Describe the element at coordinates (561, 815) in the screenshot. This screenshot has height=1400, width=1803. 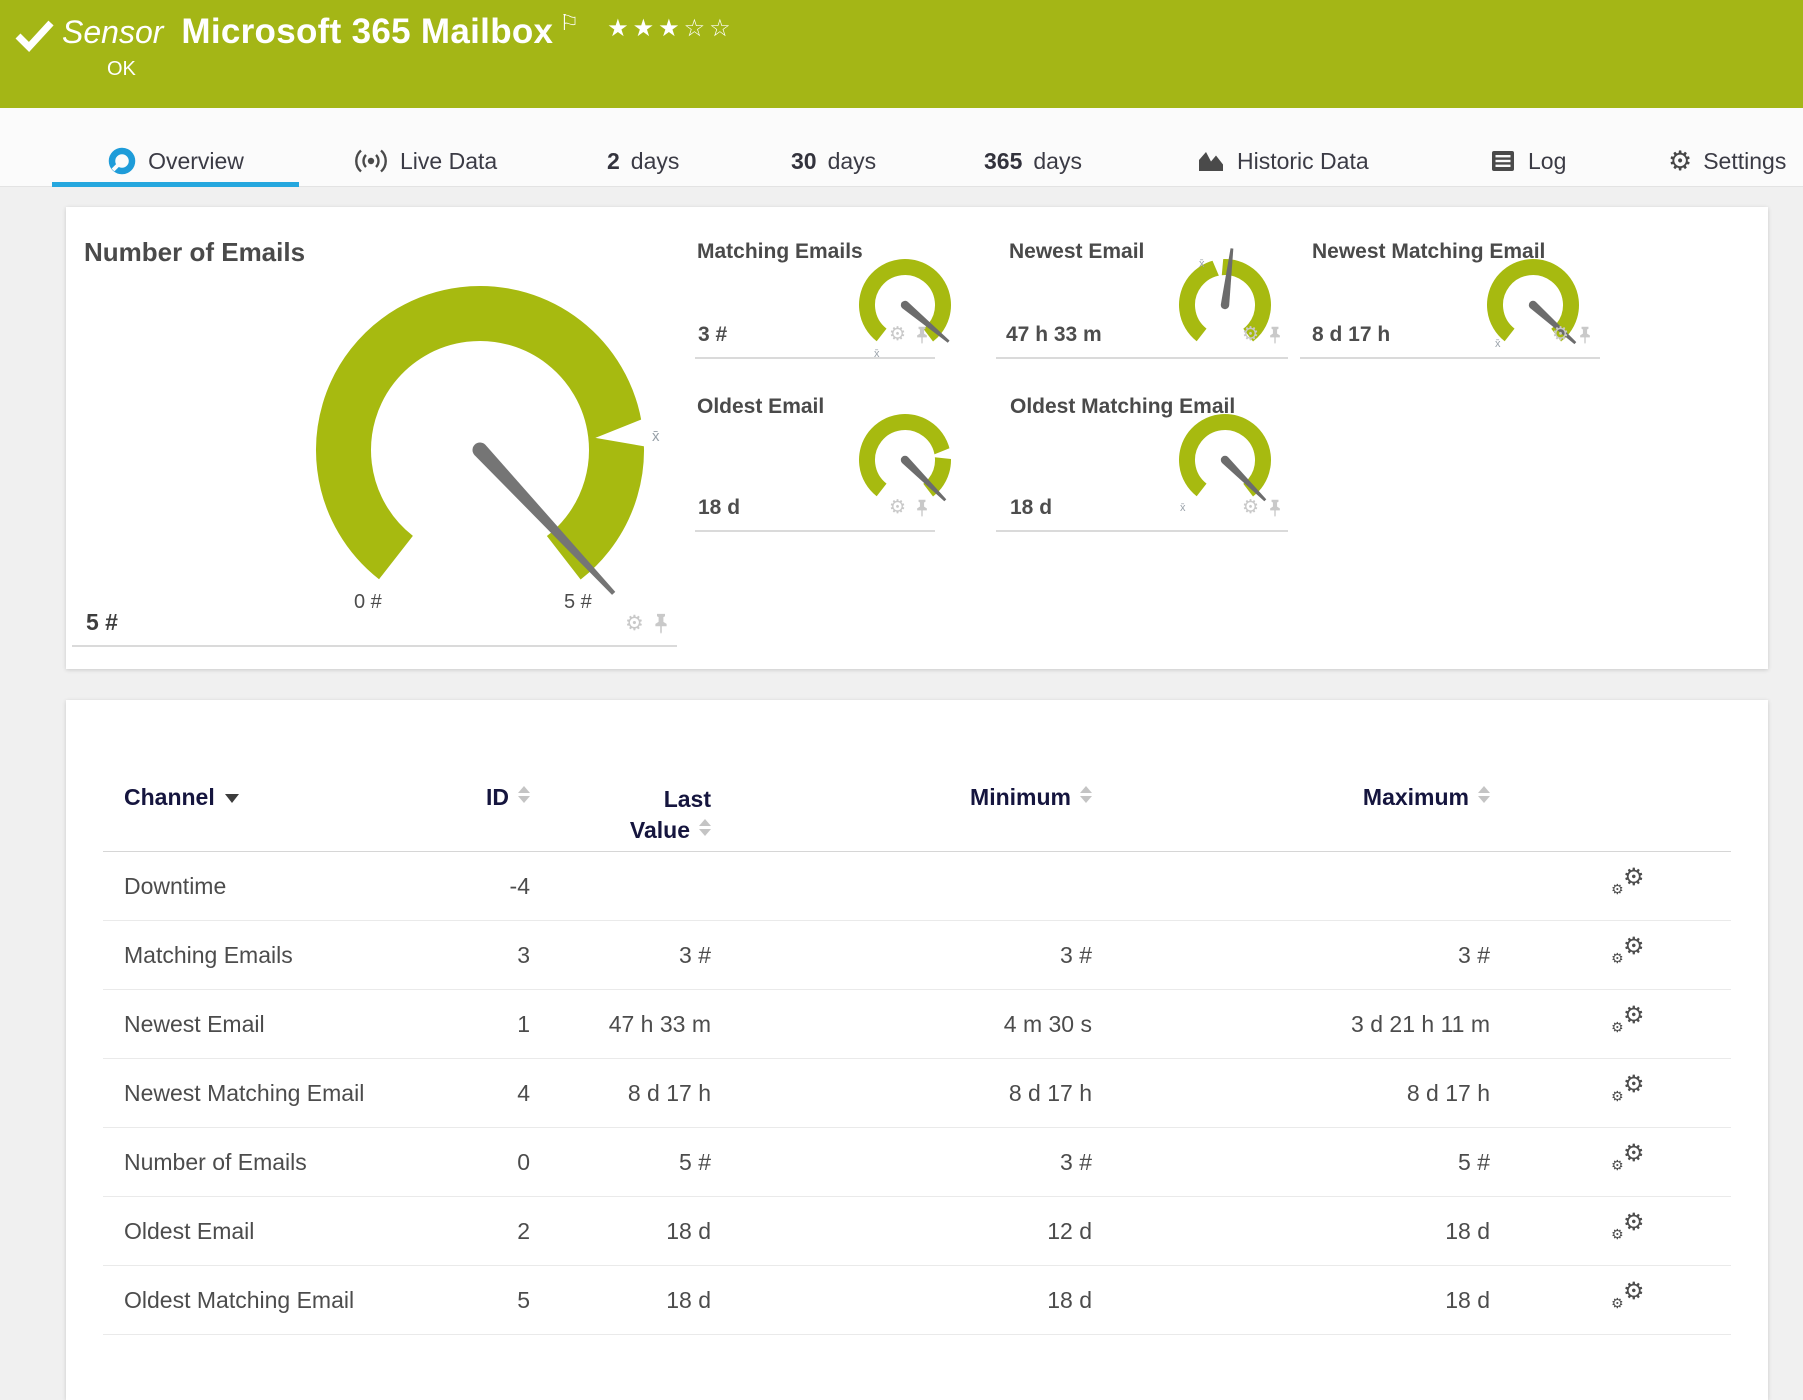
I see `column-header-last-value: Last Value` at that location.